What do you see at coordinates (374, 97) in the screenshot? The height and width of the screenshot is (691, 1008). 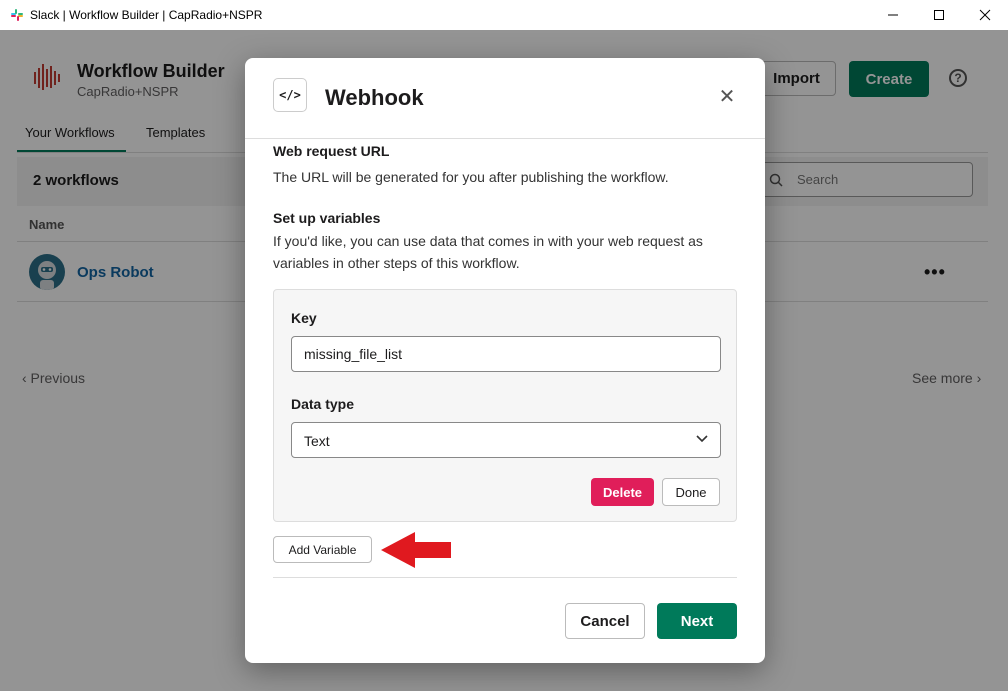 I see `modal-title: Webhook` at bounding box center [374, 97].